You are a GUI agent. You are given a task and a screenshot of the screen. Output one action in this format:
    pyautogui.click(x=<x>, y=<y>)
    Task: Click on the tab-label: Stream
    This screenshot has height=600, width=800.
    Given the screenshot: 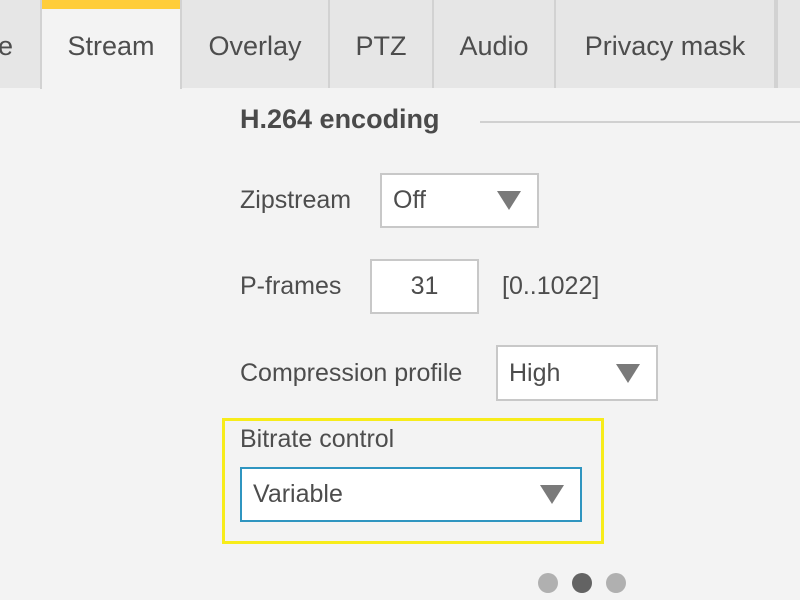 What is the action you would take?
    pyautogui.click(x=111, y=46)
    